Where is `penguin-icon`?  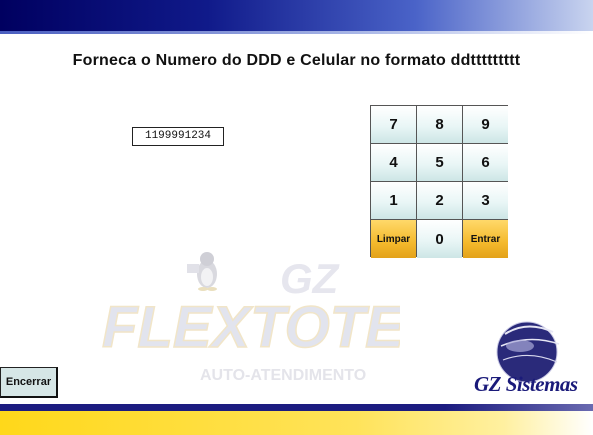 penguin-icon is located at coordinates (202, 271).